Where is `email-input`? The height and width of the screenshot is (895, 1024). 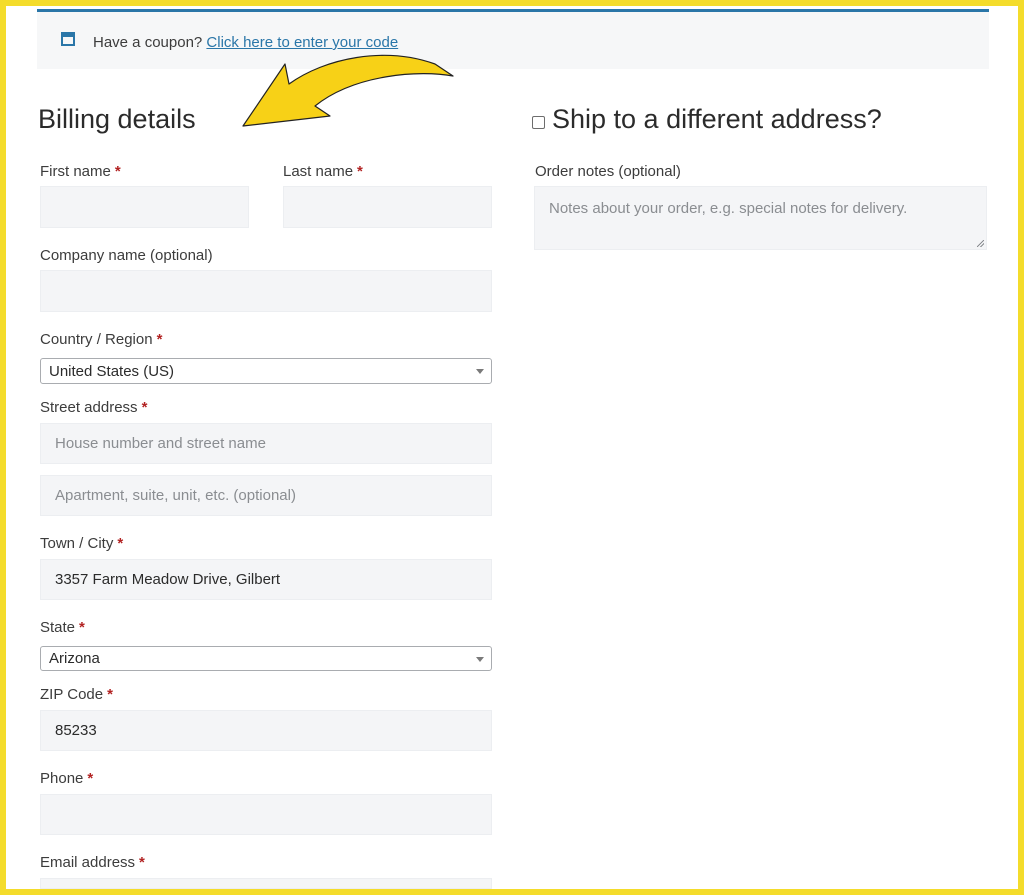 email-input is located at coordinates (266, 883).